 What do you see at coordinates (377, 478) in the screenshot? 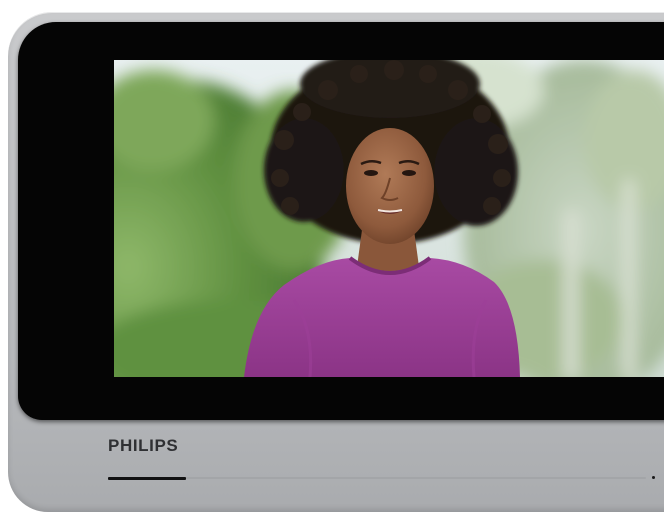
I see `progress-track` at bounding box center [377, 478].